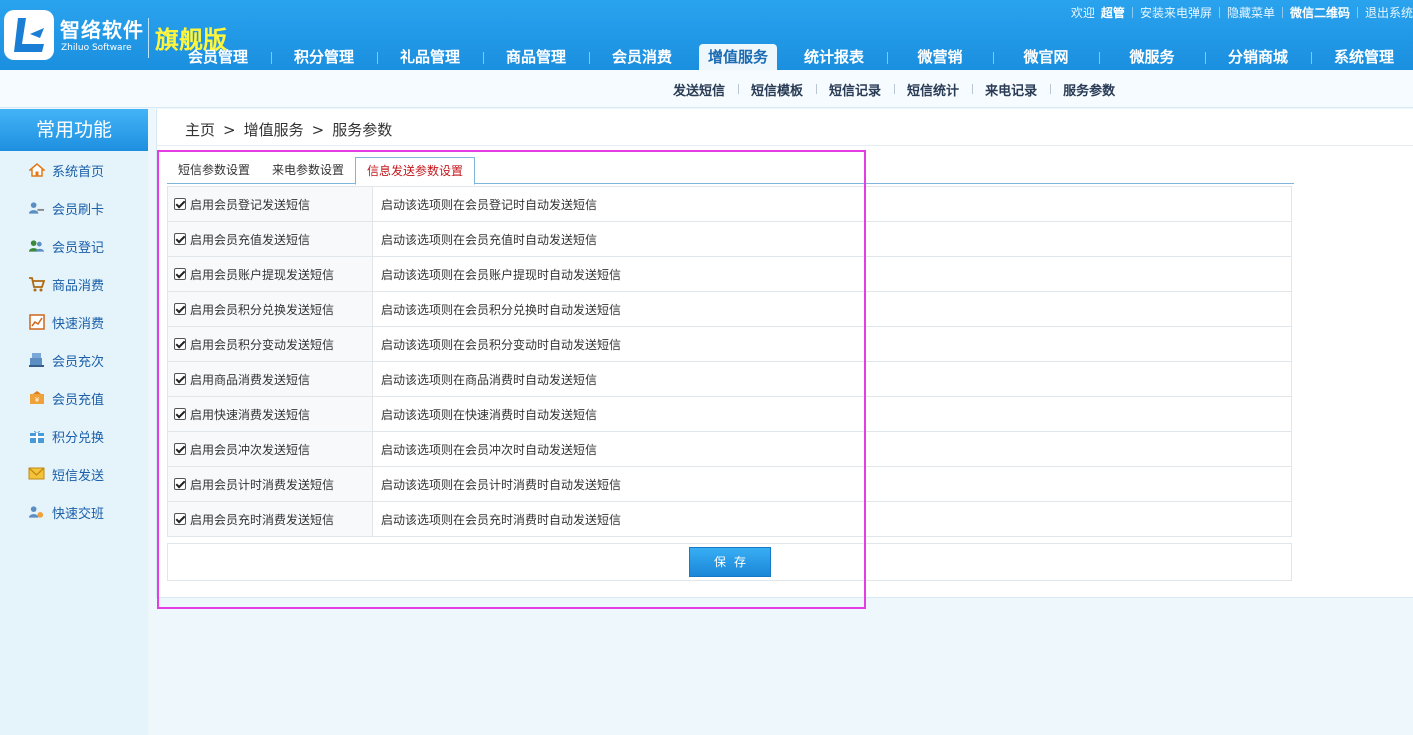 This screenshot has height=735, width=1413. I want to click on setting-label: 启用会员积分变动发送短信, so click(262, 345).